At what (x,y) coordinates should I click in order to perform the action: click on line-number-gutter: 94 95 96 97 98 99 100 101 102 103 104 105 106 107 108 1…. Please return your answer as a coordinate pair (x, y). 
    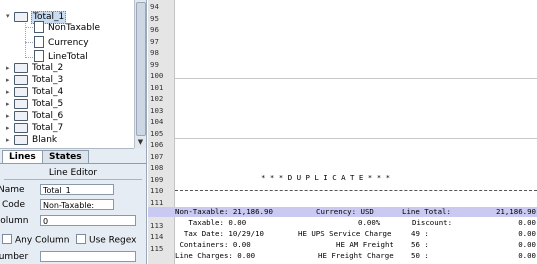
    Looking at the image, I should click on (161, 132).